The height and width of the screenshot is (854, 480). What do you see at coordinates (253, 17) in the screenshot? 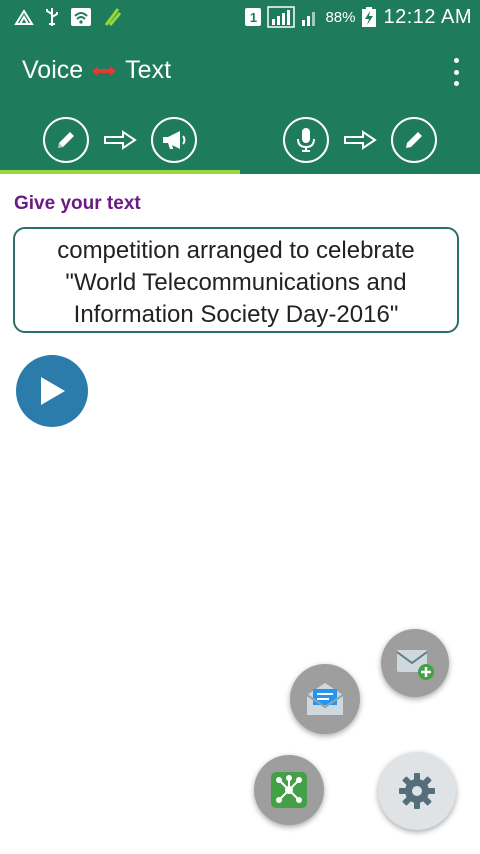
I see `sim-slot-badge: 1` at bounding box center [253, 17].